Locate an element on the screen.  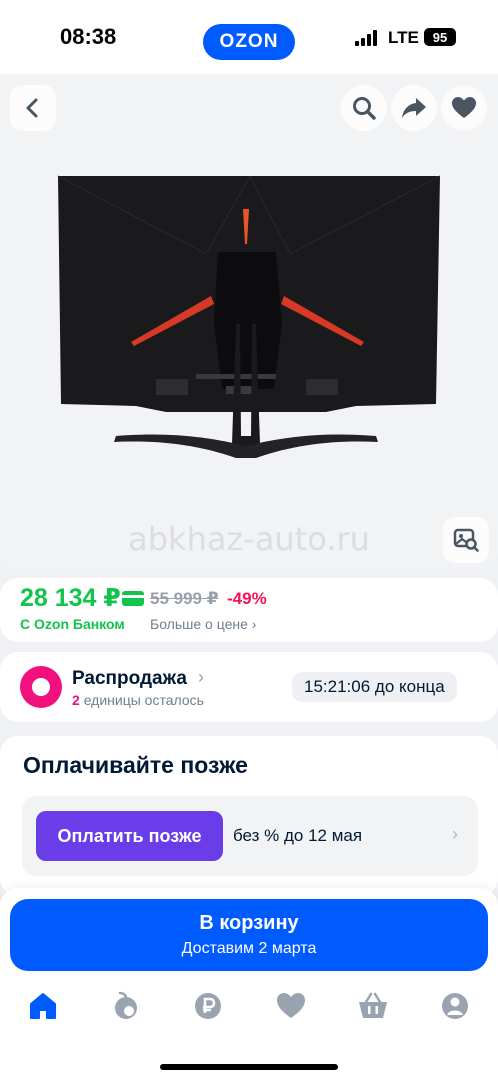
cart-icon is located at coordinates (373, 1006).